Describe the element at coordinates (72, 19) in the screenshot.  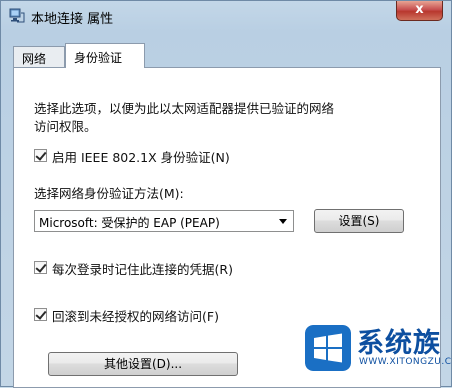
I see `window-title: 本地连接 属性` at that location.